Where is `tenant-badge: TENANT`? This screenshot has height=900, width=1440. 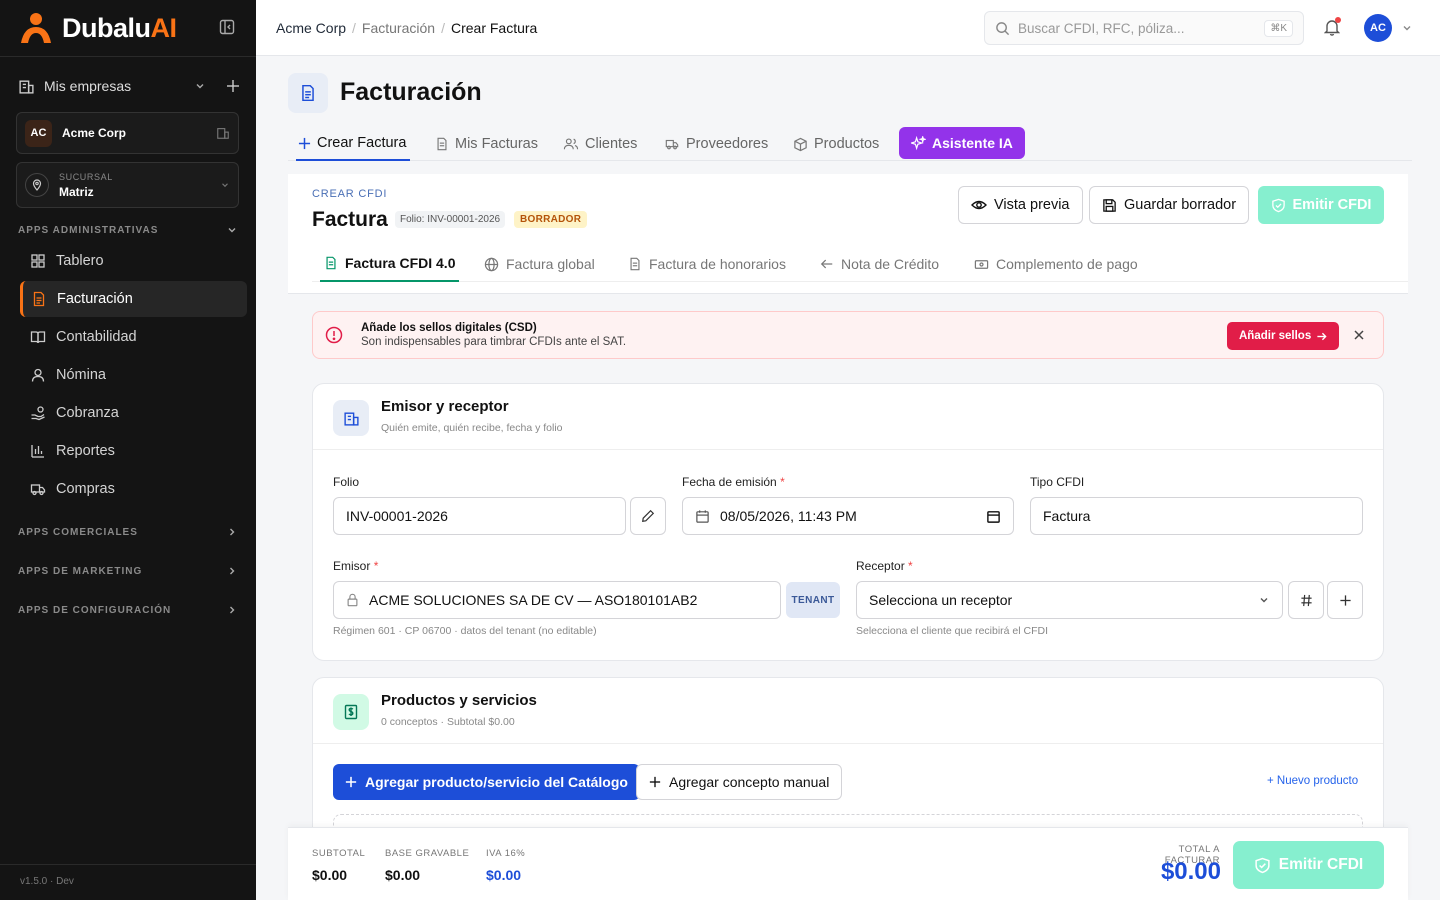
tenant-badge: TENANT is located at coordinates (813, 600).